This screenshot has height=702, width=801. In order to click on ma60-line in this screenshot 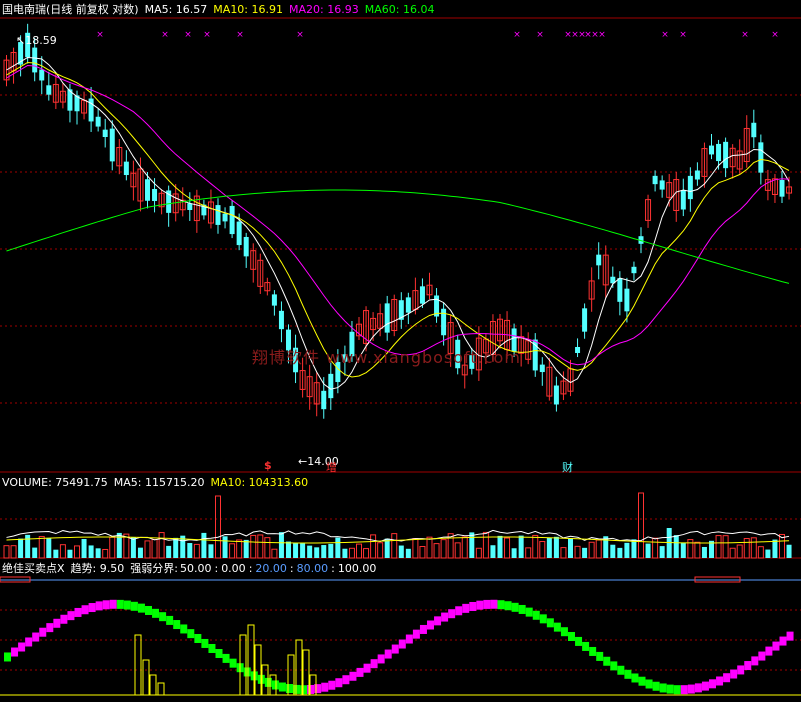, I will do `click(398, 236)`.